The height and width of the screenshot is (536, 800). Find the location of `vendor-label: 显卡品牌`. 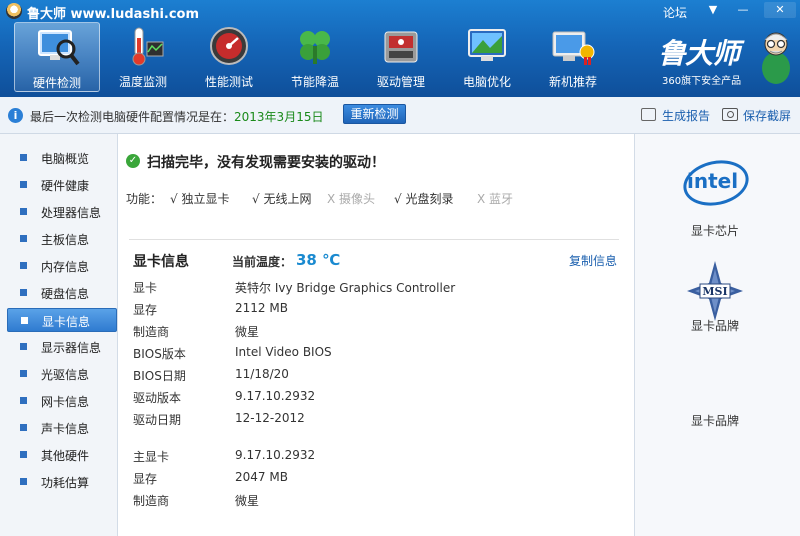

vendor-label: 显卡品牌 is located at coordinates (715, 326).